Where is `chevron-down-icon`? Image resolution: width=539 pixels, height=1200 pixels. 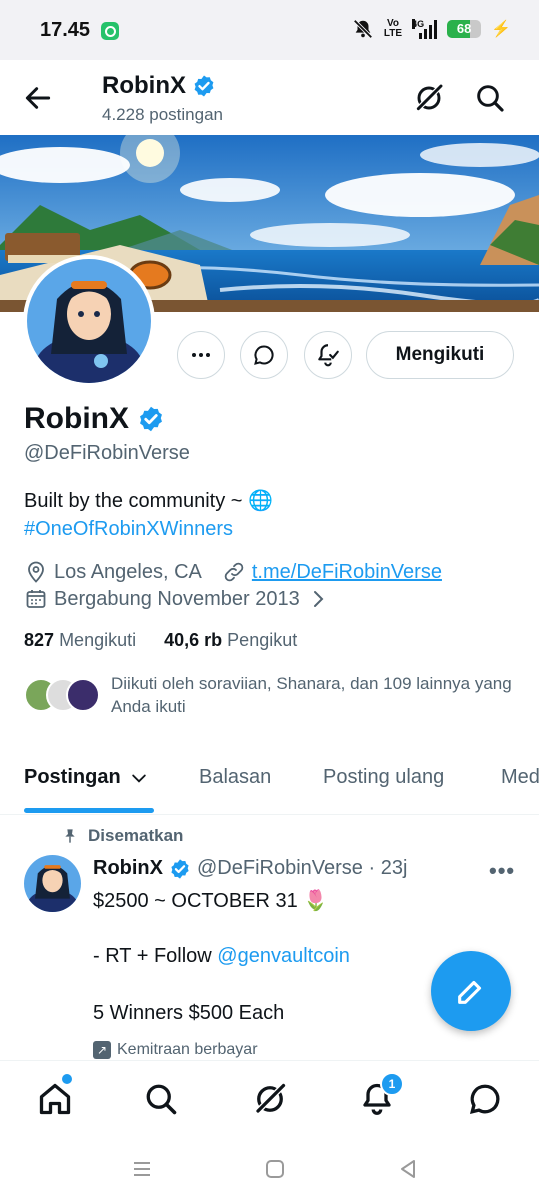
chevron-down-icon is located at coordinates (138, 778).